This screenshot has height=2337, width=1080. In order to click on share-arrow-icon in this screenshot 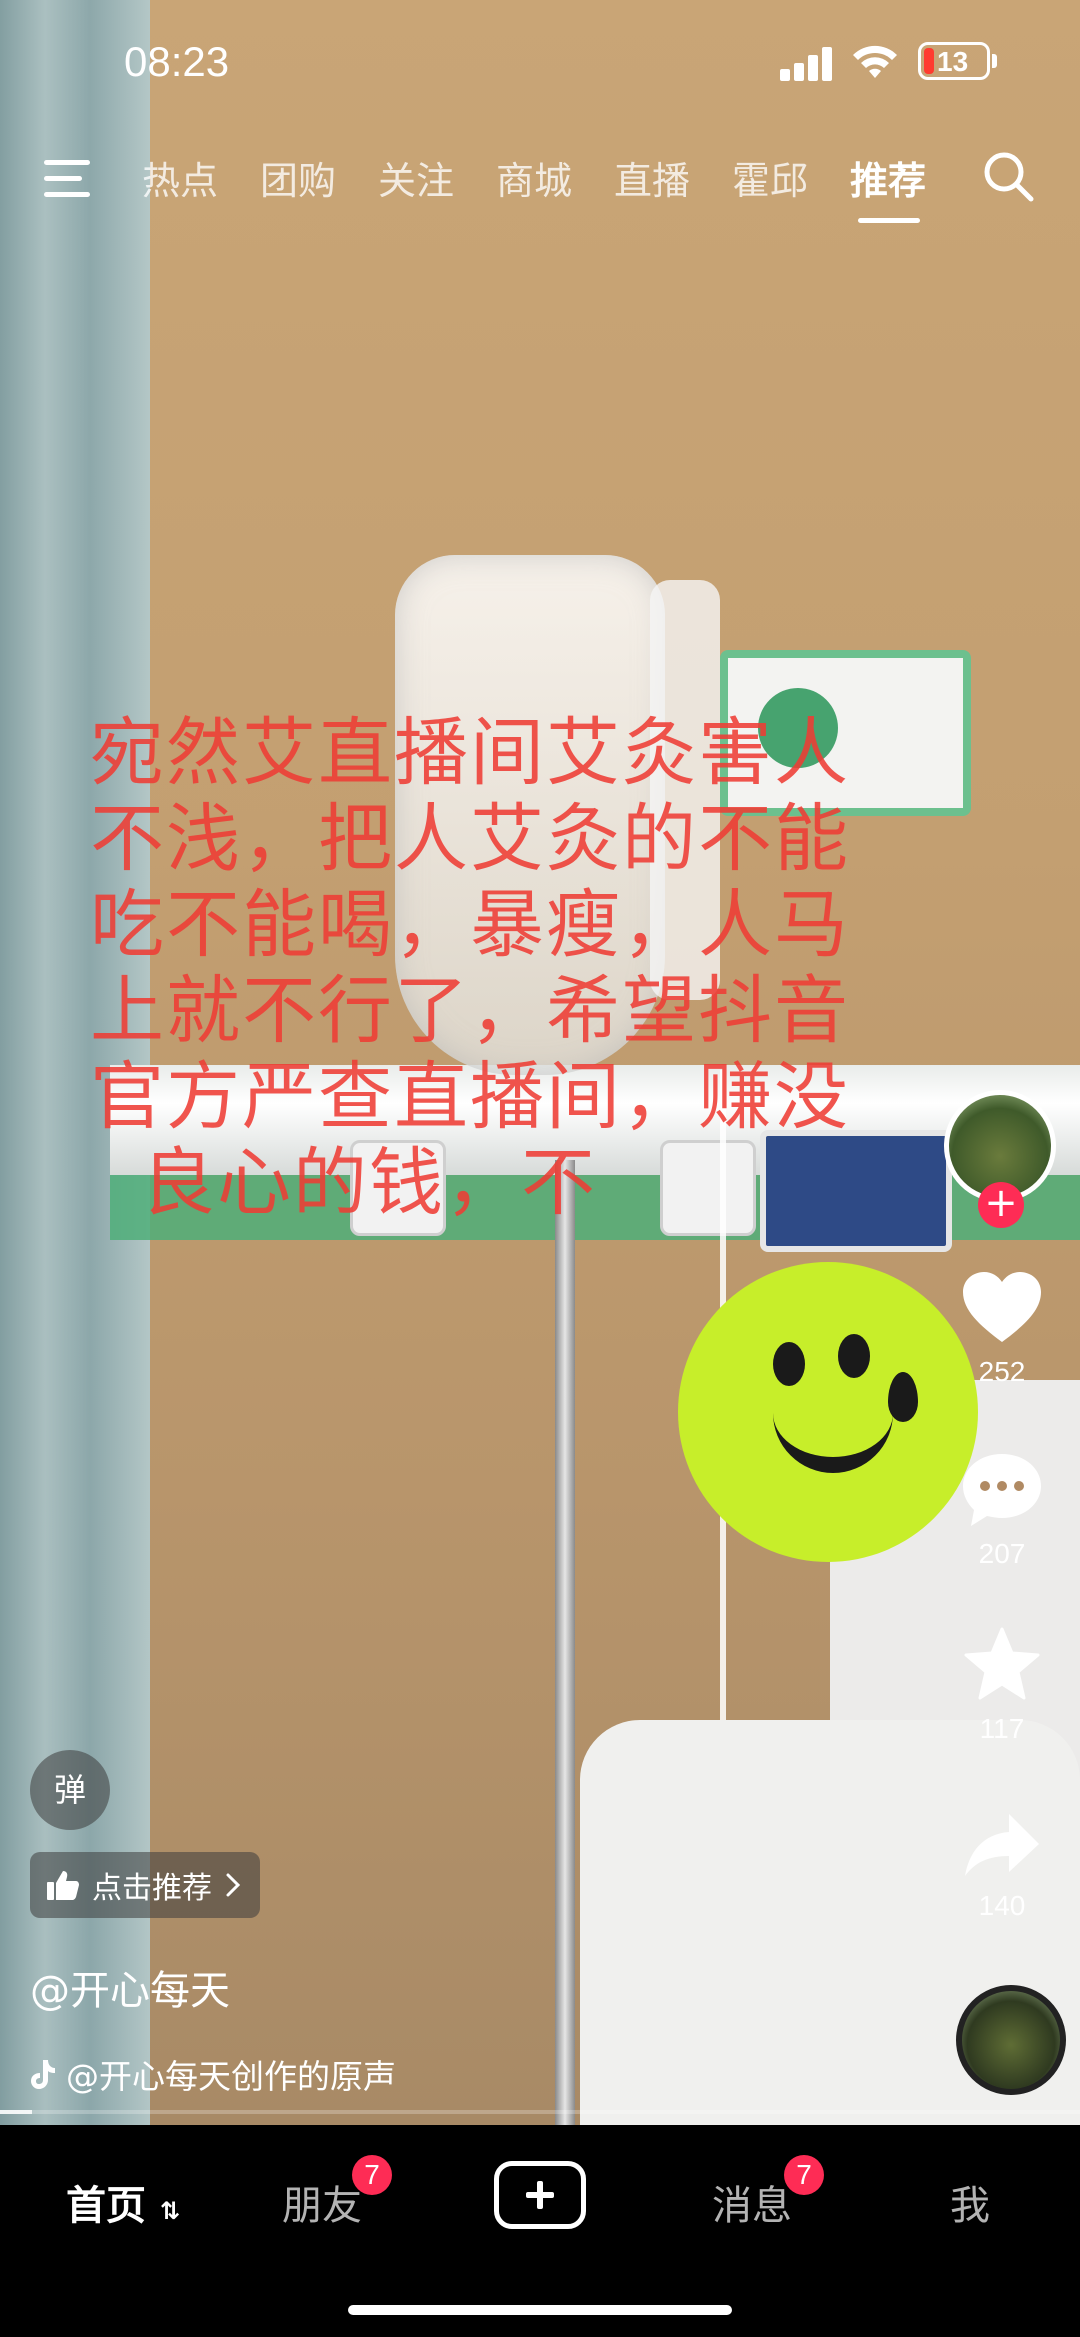, I will do `click(1002, 1845)`.